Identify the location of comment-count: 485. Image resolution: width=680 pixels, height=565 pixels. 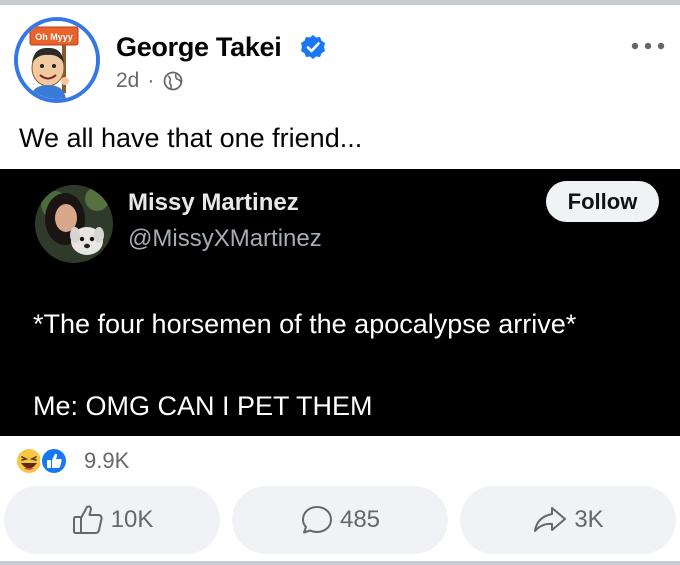
(360, 519).